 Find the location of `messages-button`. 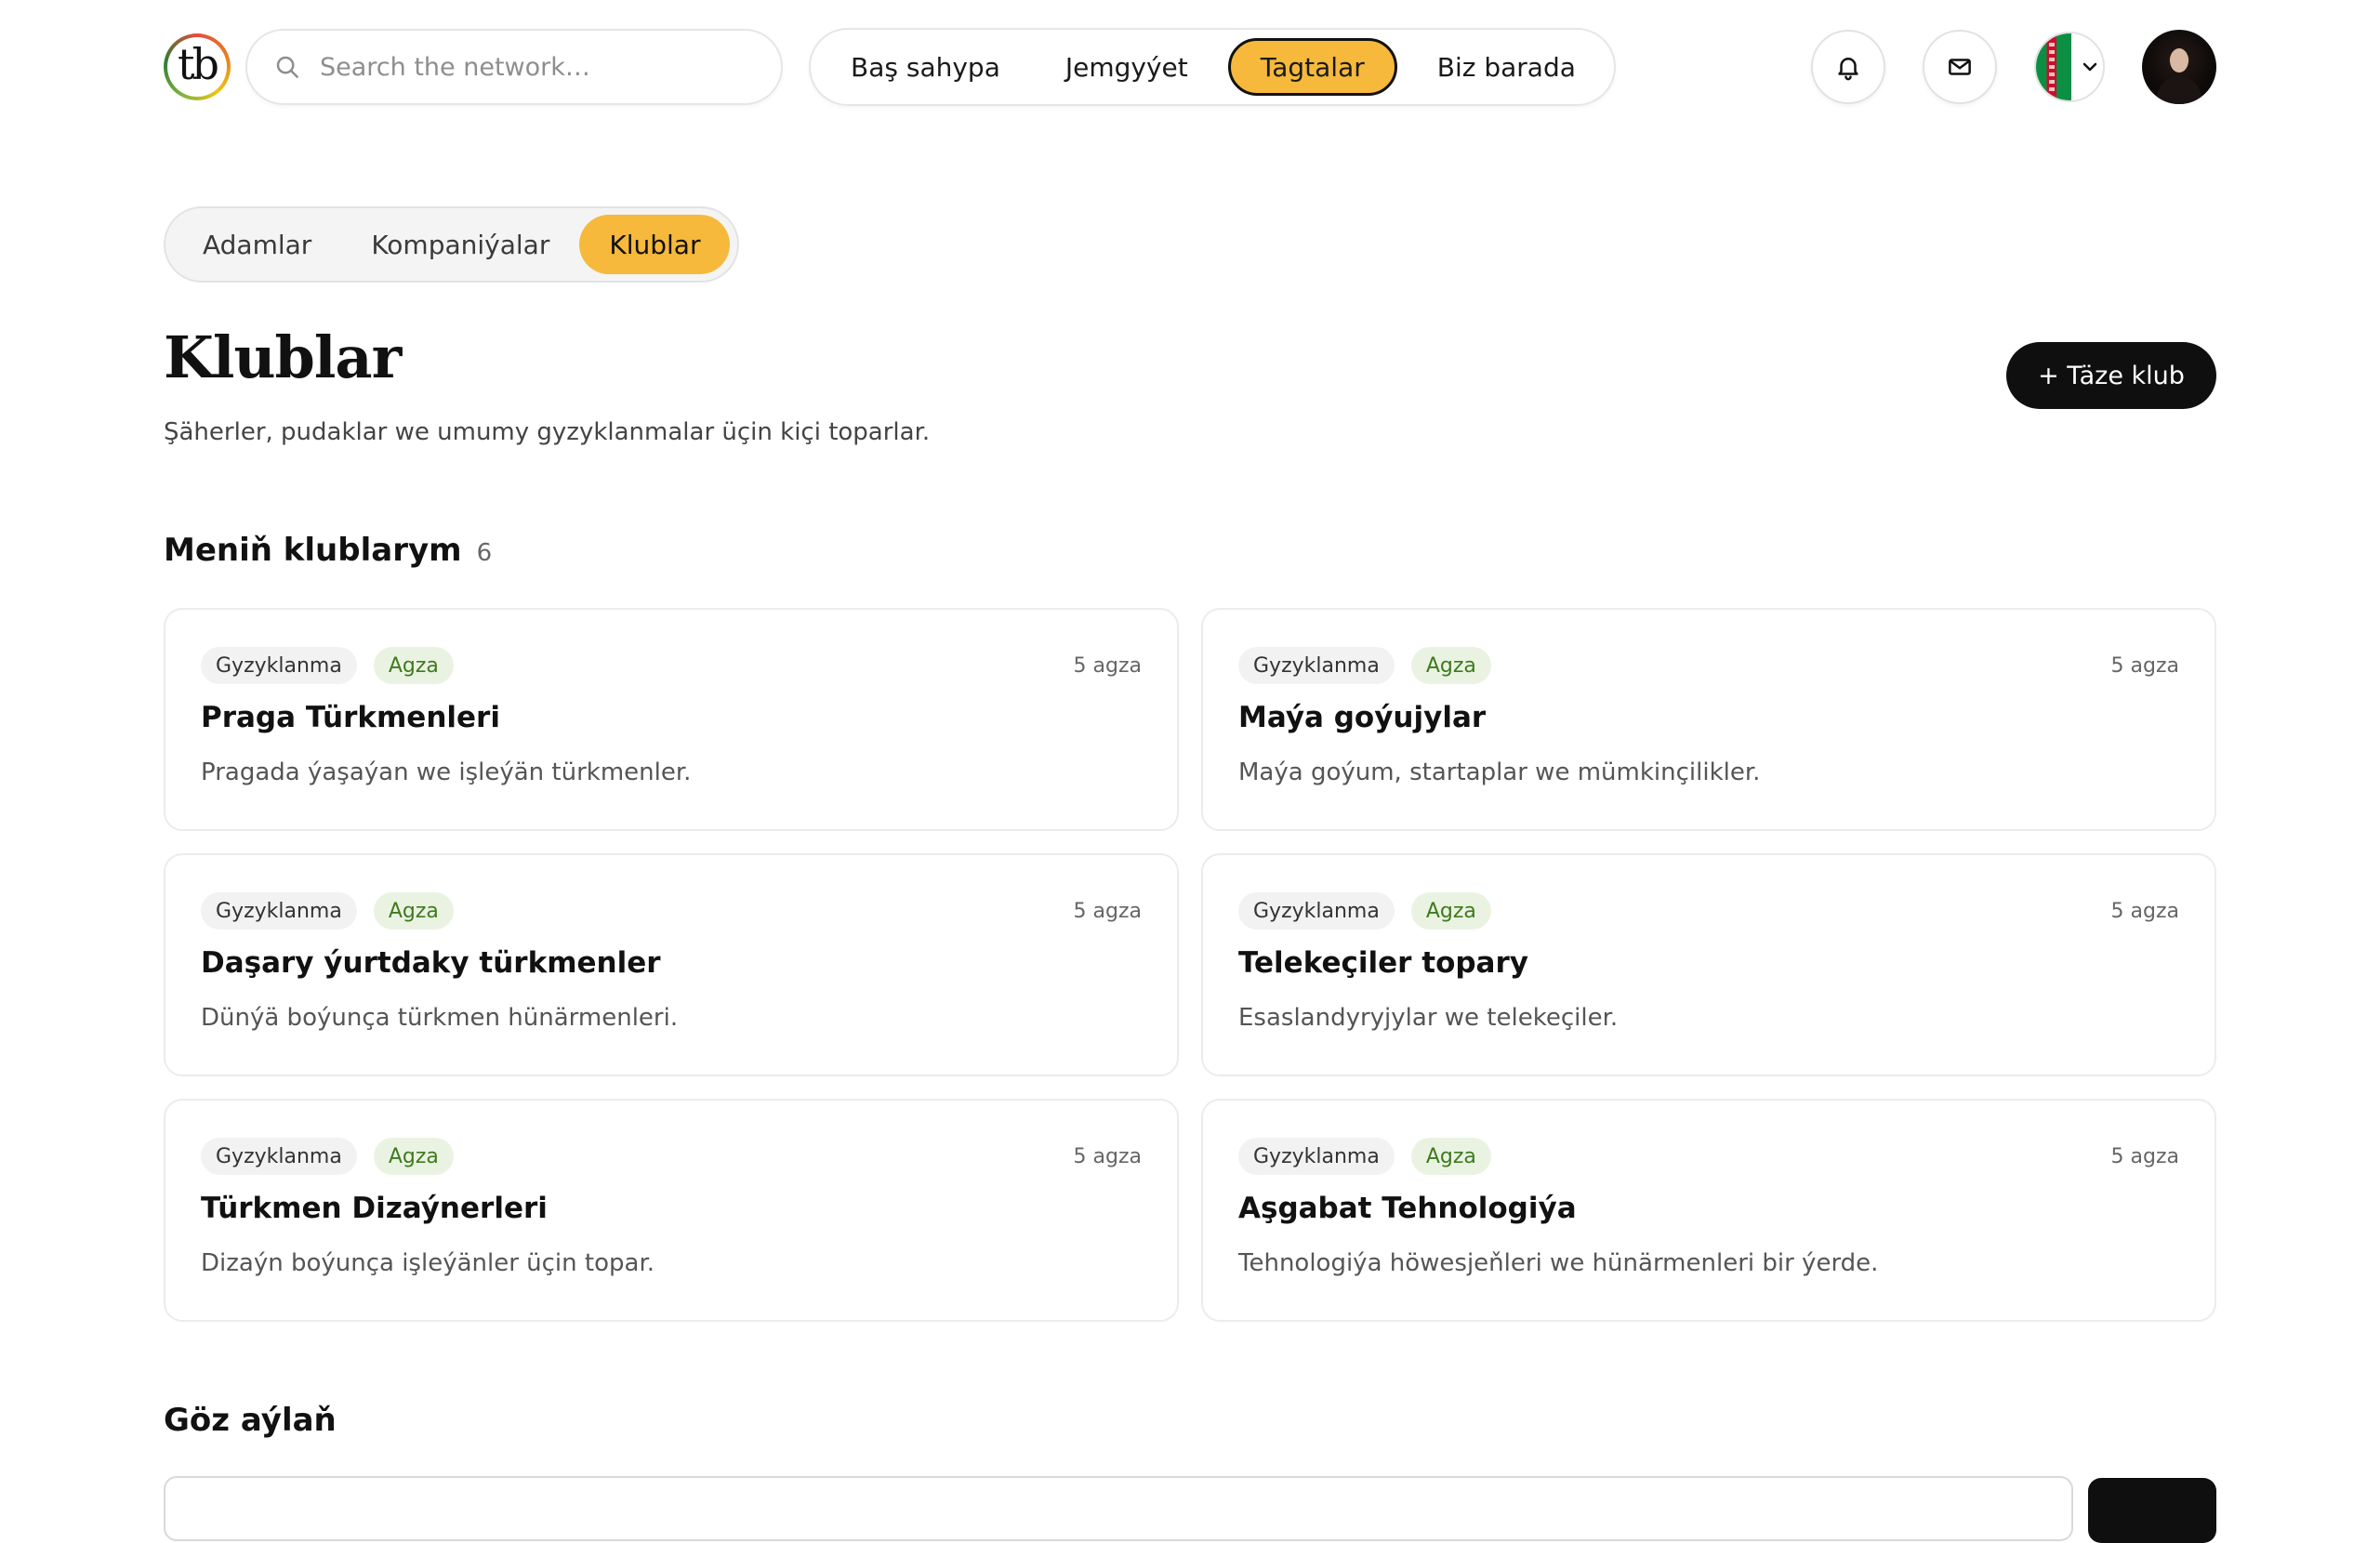

messages-button is located at coordinates (1960, 67).